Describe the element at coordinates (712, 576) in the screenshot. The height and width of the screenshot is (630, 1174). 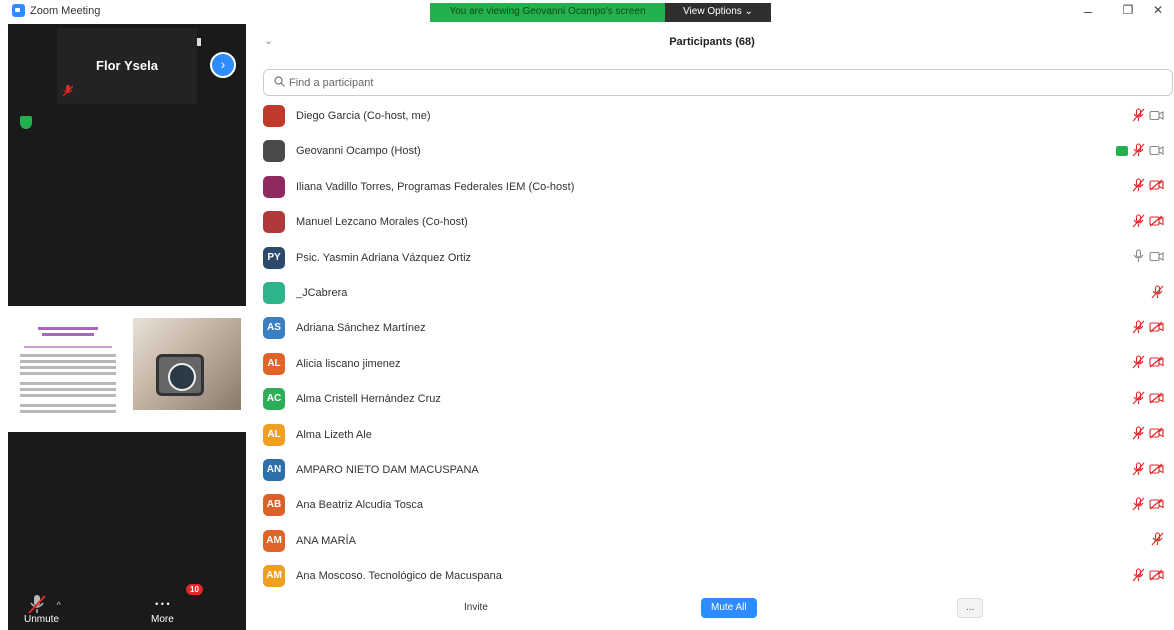
I see `participant-row: AM Ana Moscoso. Tecnológico de Macuspana` at that location.